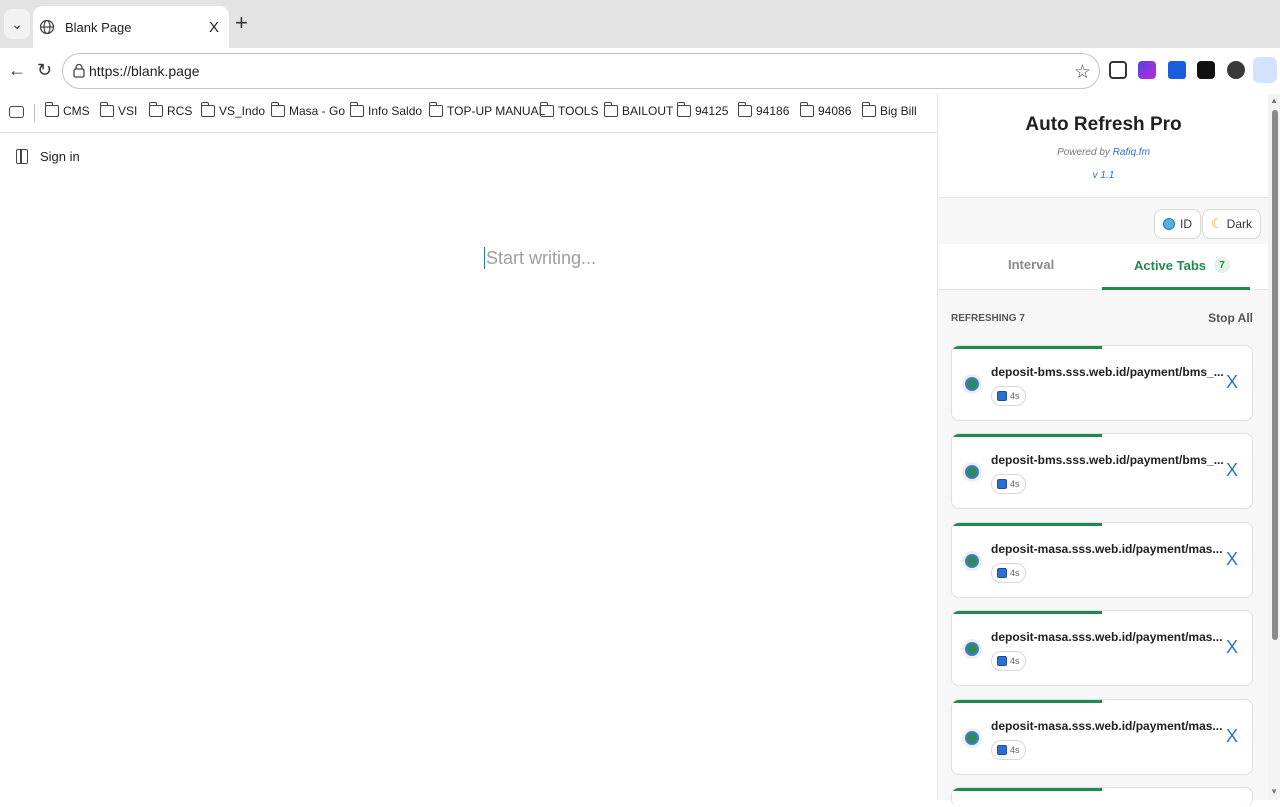 The image size is (1280, 807). I want to click on new-tab-button: +, so click(241, 23).